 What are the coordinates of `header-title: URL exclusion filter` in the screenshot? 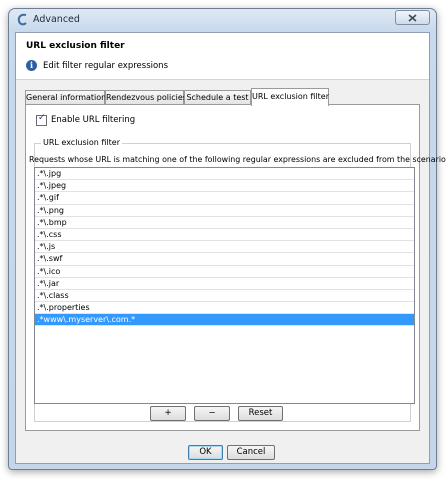 It's located at (75, 46).